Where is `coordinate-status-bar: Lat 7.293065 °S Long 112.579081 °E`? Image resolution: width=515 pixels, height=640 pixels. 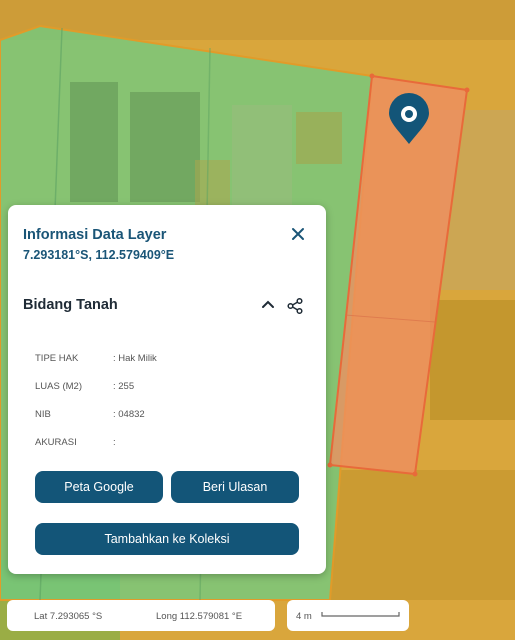
coordinate-status-bar: Lat 7.293065 °S Long 112.579081 °E is located at coordinates (141, 615).